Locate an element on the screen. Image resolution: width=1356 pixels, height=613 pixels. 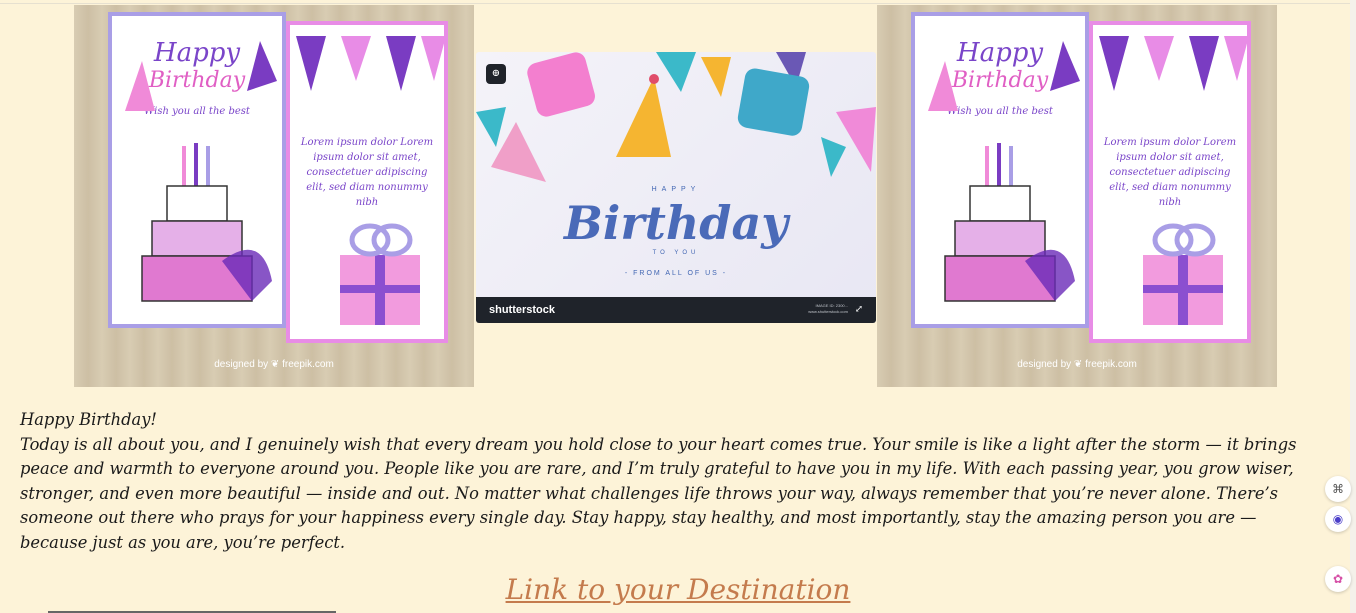
destination-link: Link to your Destination is located at coordinates (678, 589).